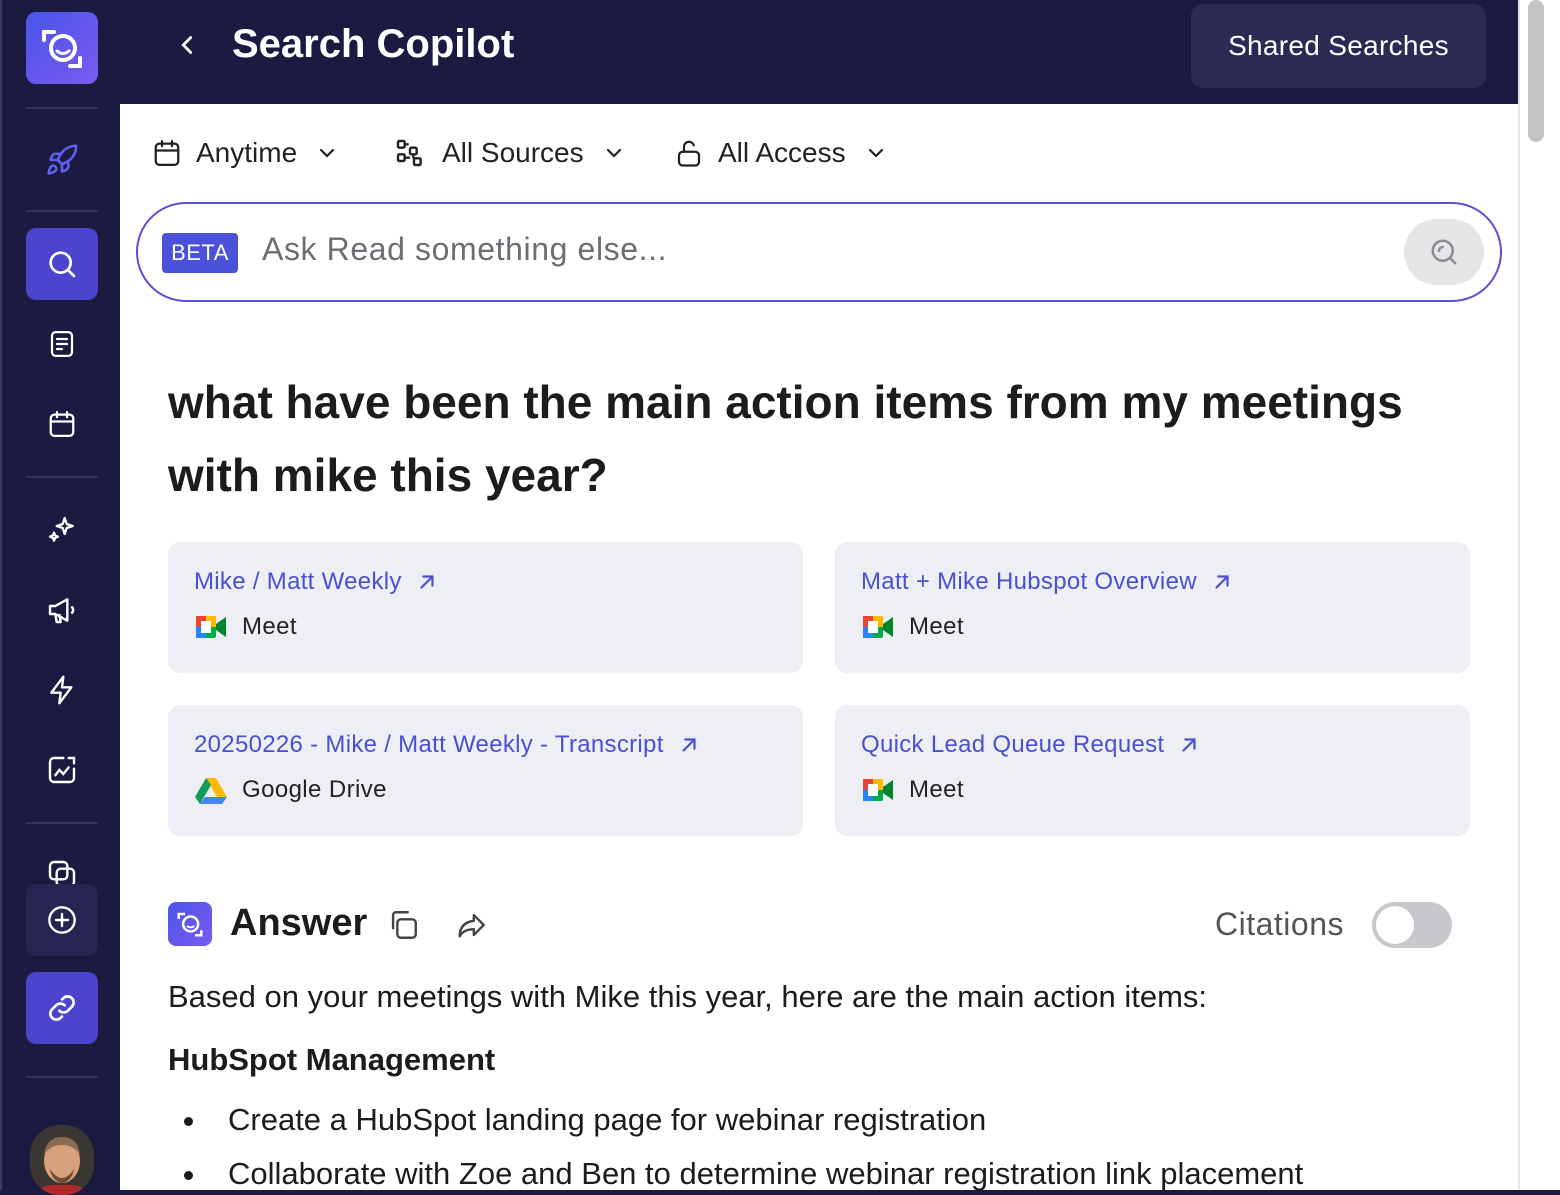 This screenshot has width=1560, height=1195. I want to click on windows-icon, so click(62, 872).